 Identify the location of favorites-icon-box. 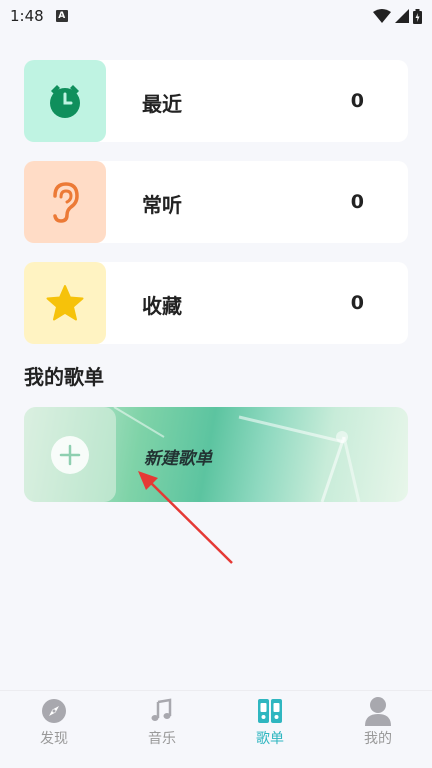
(65, 303).